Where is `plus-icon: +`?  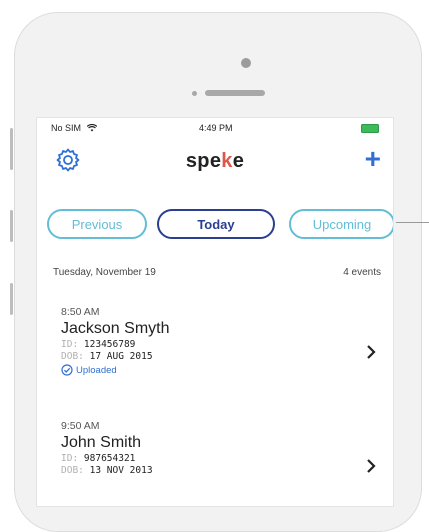
plus-icon: + is located at coordinates (372, 158).